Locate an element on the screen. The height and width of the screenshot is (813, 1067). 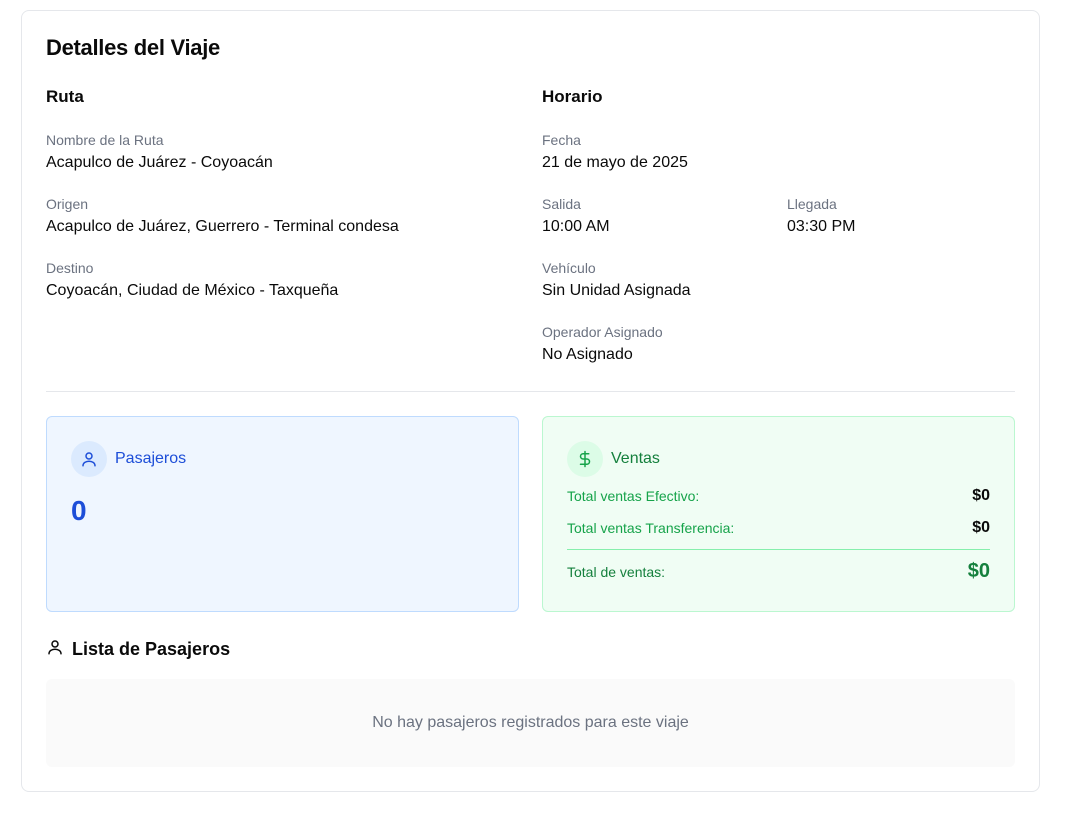
passenger-list-title: Lista de Pasajeros is located at coordinates (151, 649).